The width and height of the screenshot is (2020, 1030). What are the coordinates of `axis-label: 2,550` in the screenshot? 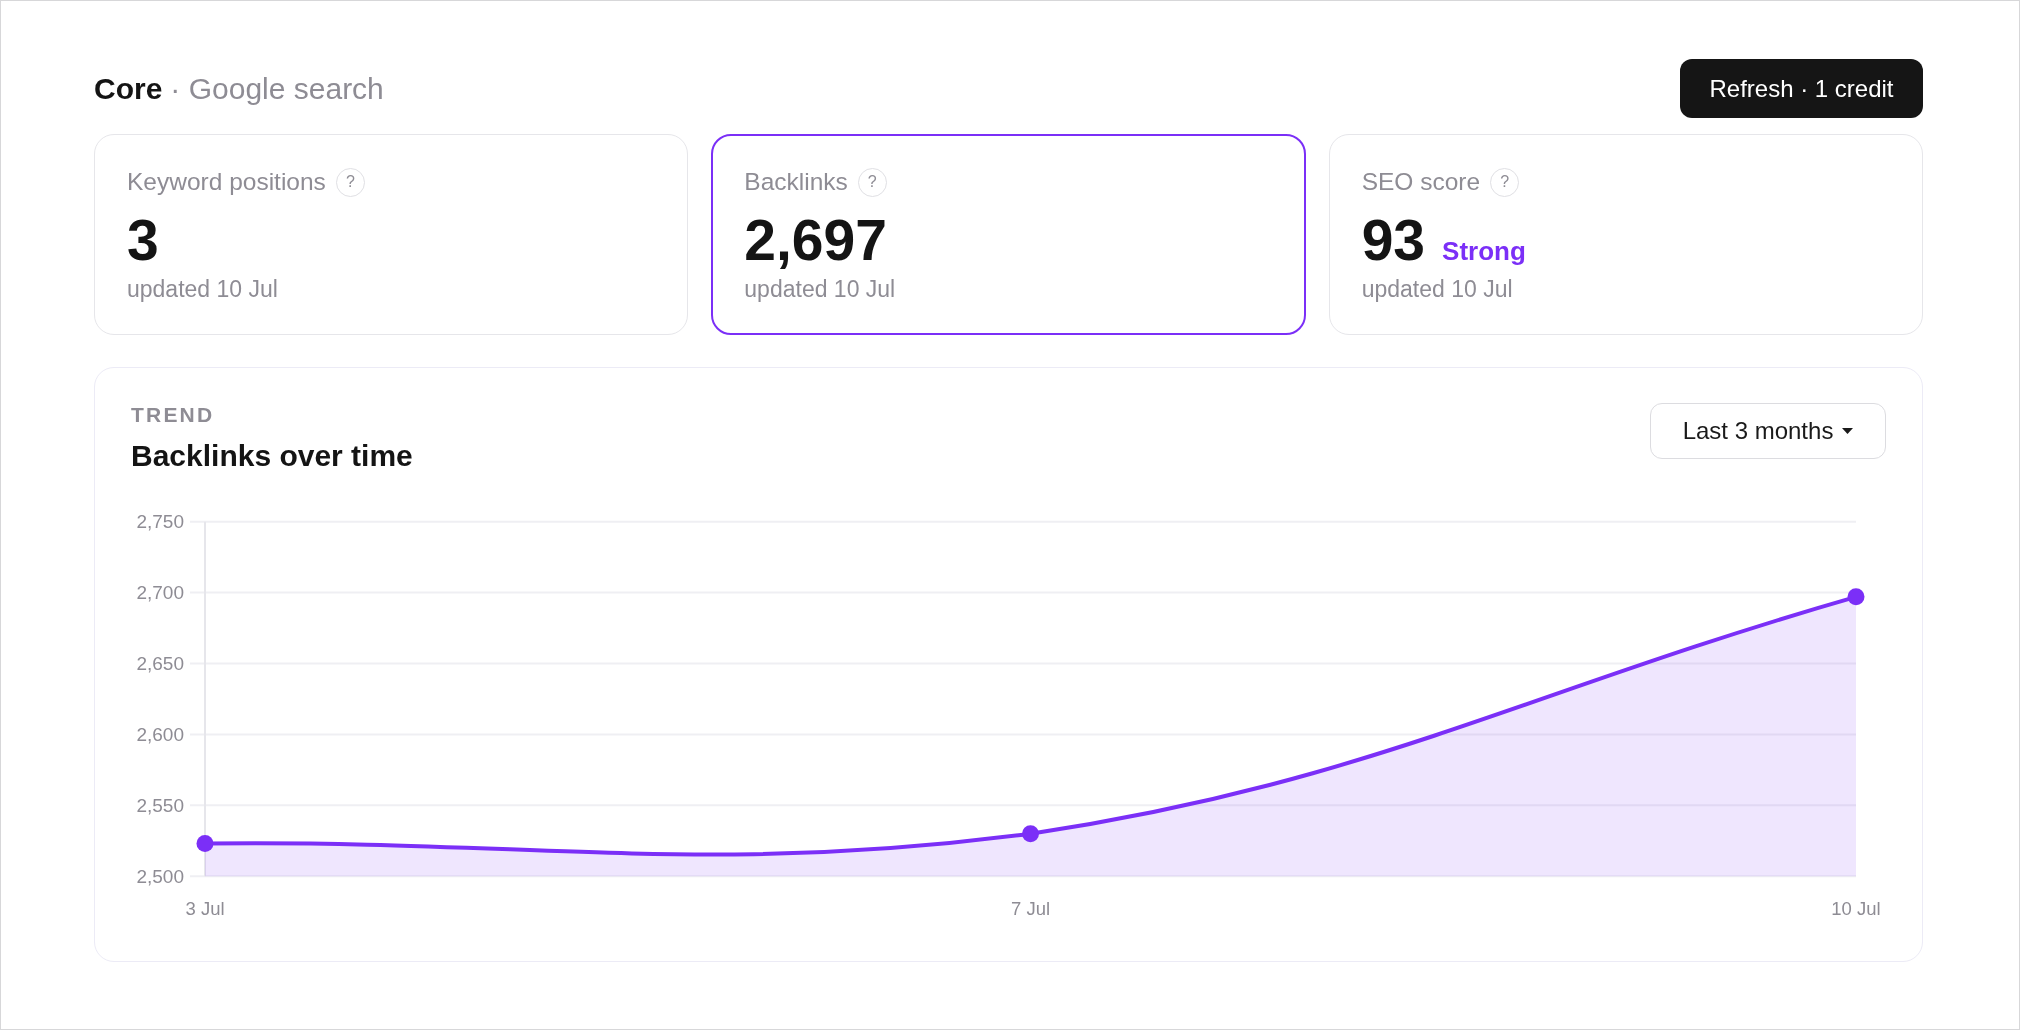 It's located at (160, 805).